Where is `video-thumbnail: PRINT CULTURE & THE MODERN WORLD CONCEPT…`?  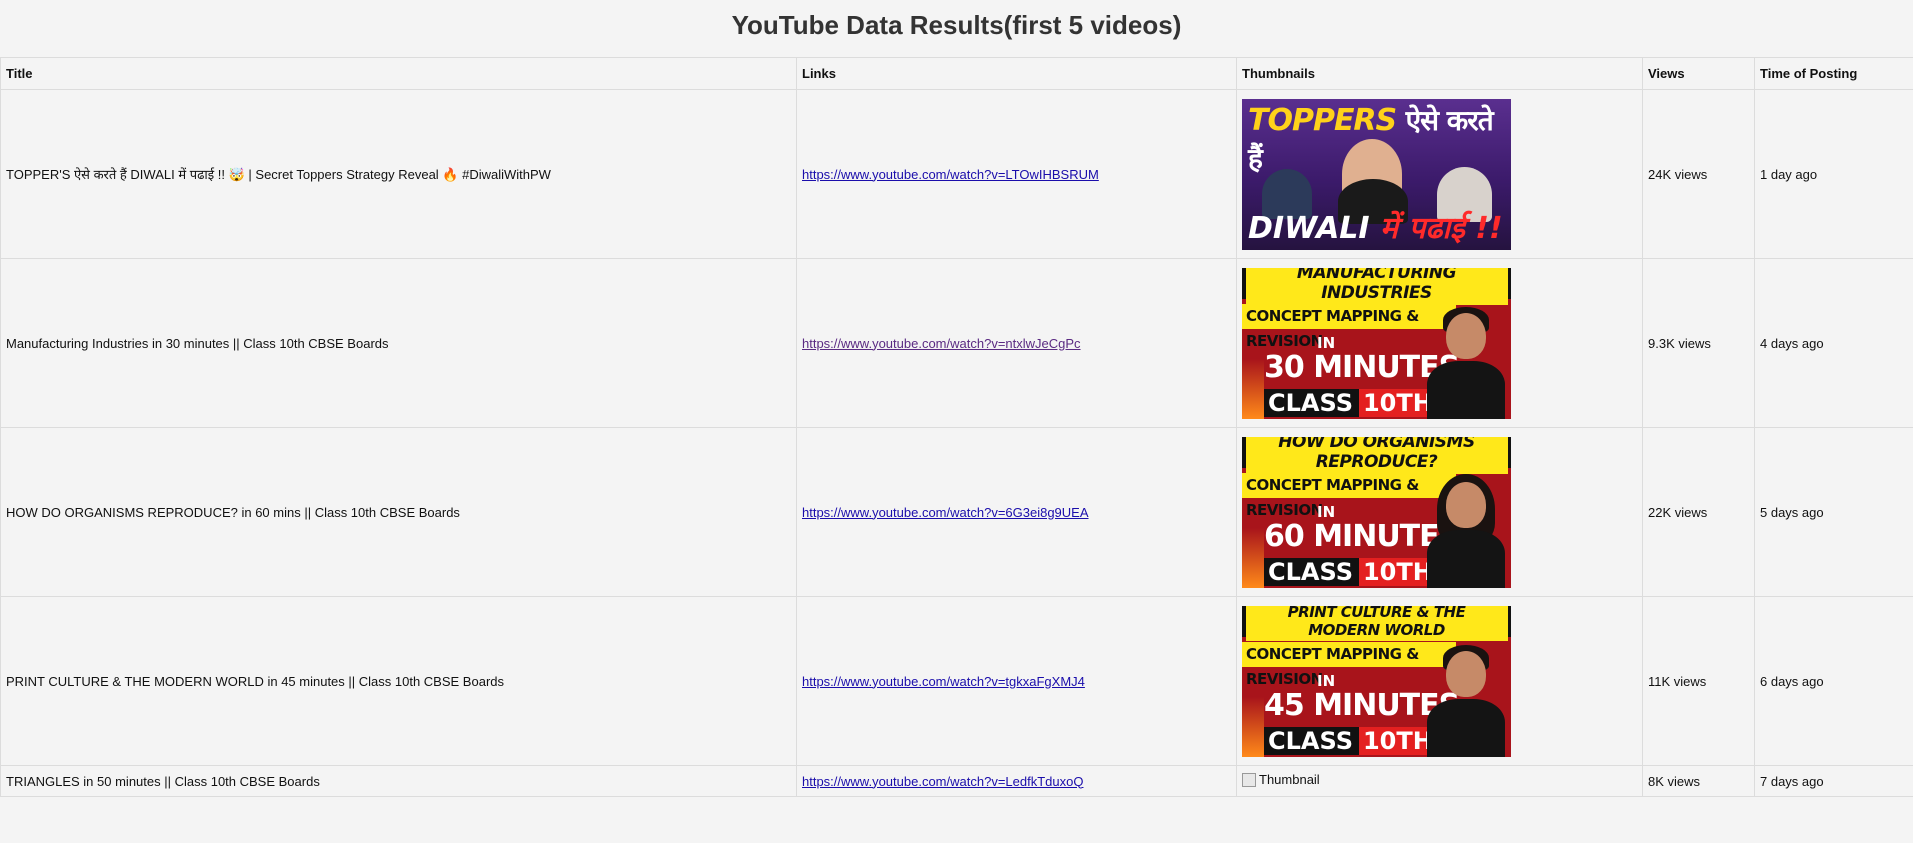
video-thumbnail: PRINT CULTURE & THE MODERN WORLD CONCEPT… is located at coordinates (1376, 681).